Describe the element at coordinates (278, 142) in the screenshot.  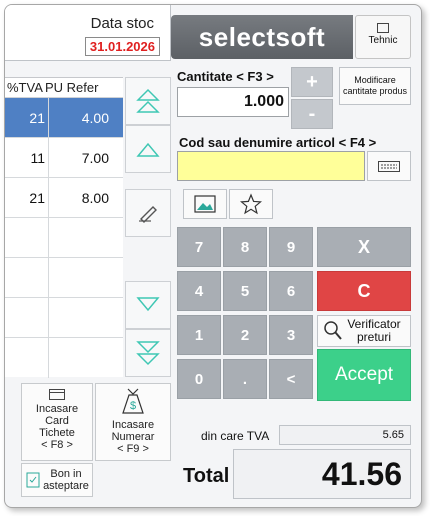
I see `article-label: Cod sau denumire articol < F4 >` at that location.